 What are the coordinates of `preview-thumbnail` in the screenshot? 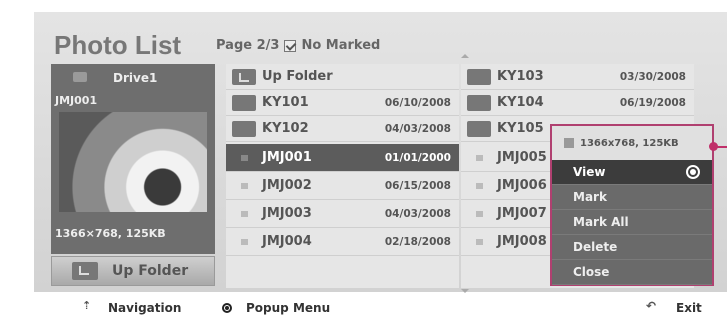 It's located at (133, 162).